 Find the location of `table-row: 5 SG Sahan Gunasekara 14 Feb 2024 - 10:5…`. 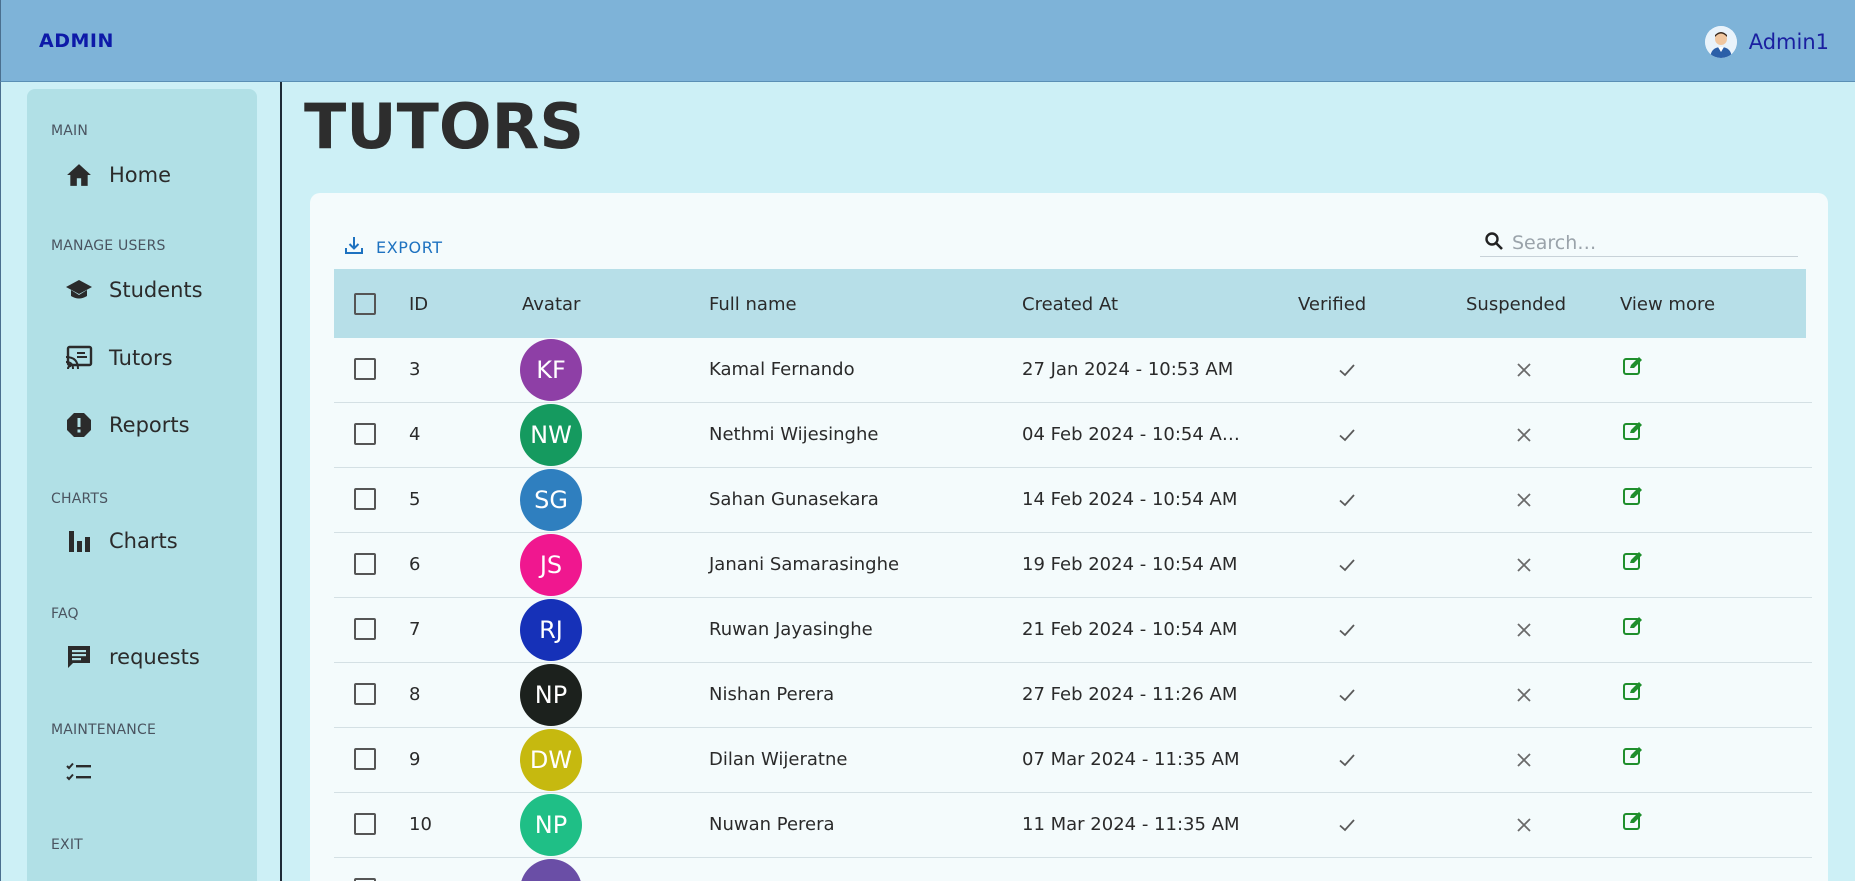

table-row: 5 SG Sahan Gunasekara 14 Feb 2024 - 10:5… is located at coordinates (1073, 500).